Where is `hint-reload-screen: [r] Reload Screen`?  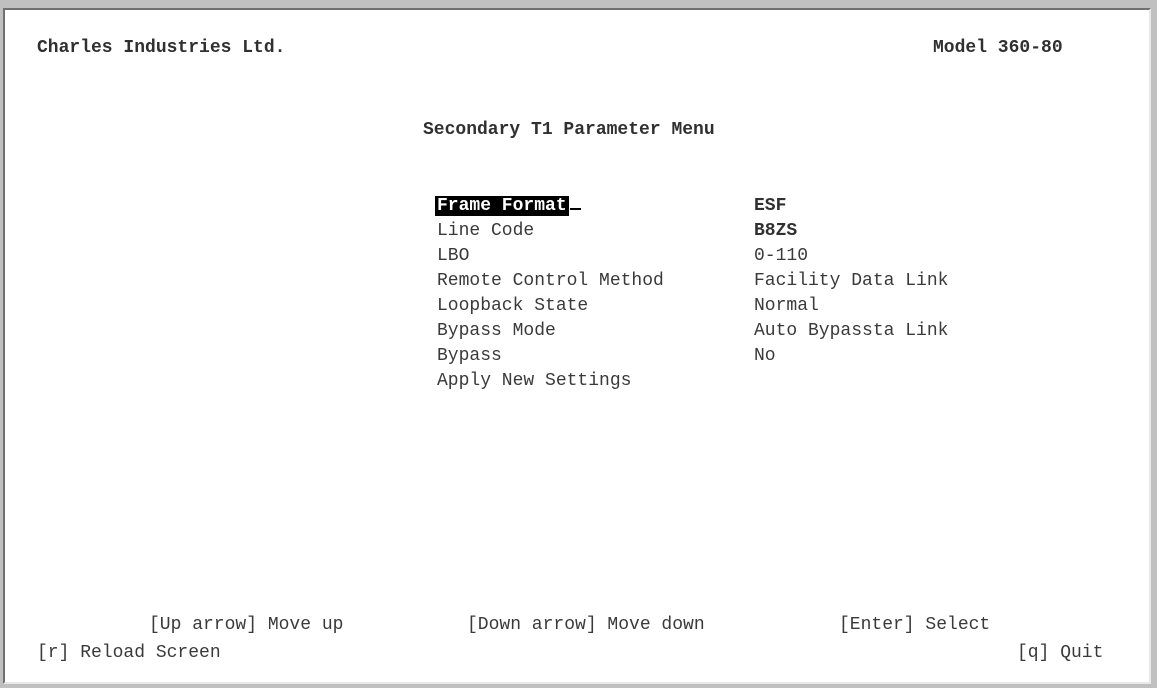
hint-reload-screen: [r] Reload Screen is located at coordinates (129, 653).